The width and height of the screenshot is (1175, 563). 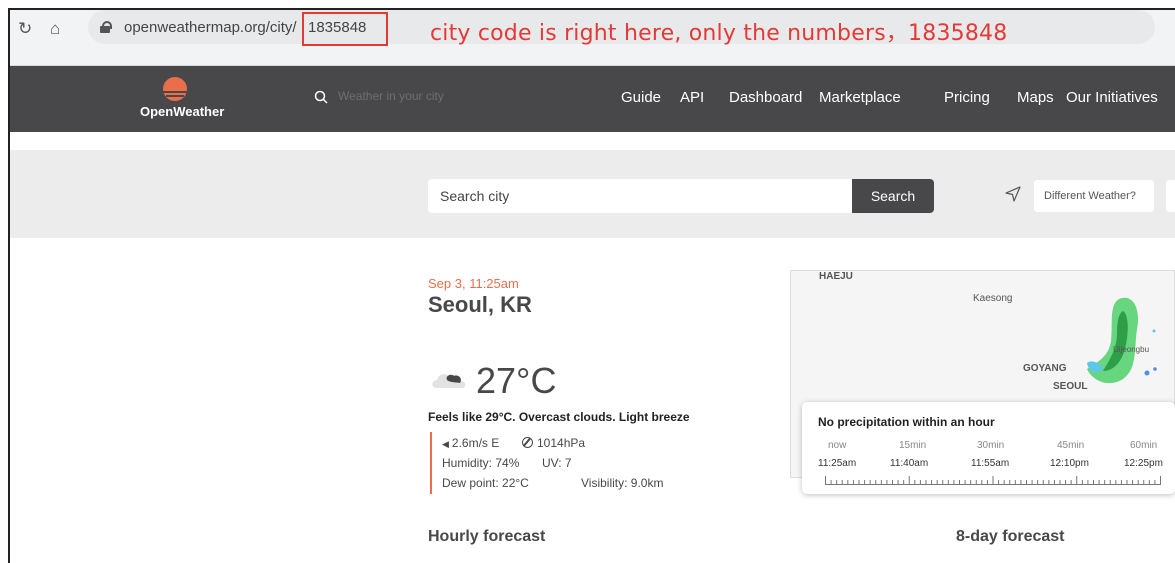 What do you see at coordinates (449, 381) in the screenshot?
I see `overcast-cloud-icon` at bounding box center [449, 381].